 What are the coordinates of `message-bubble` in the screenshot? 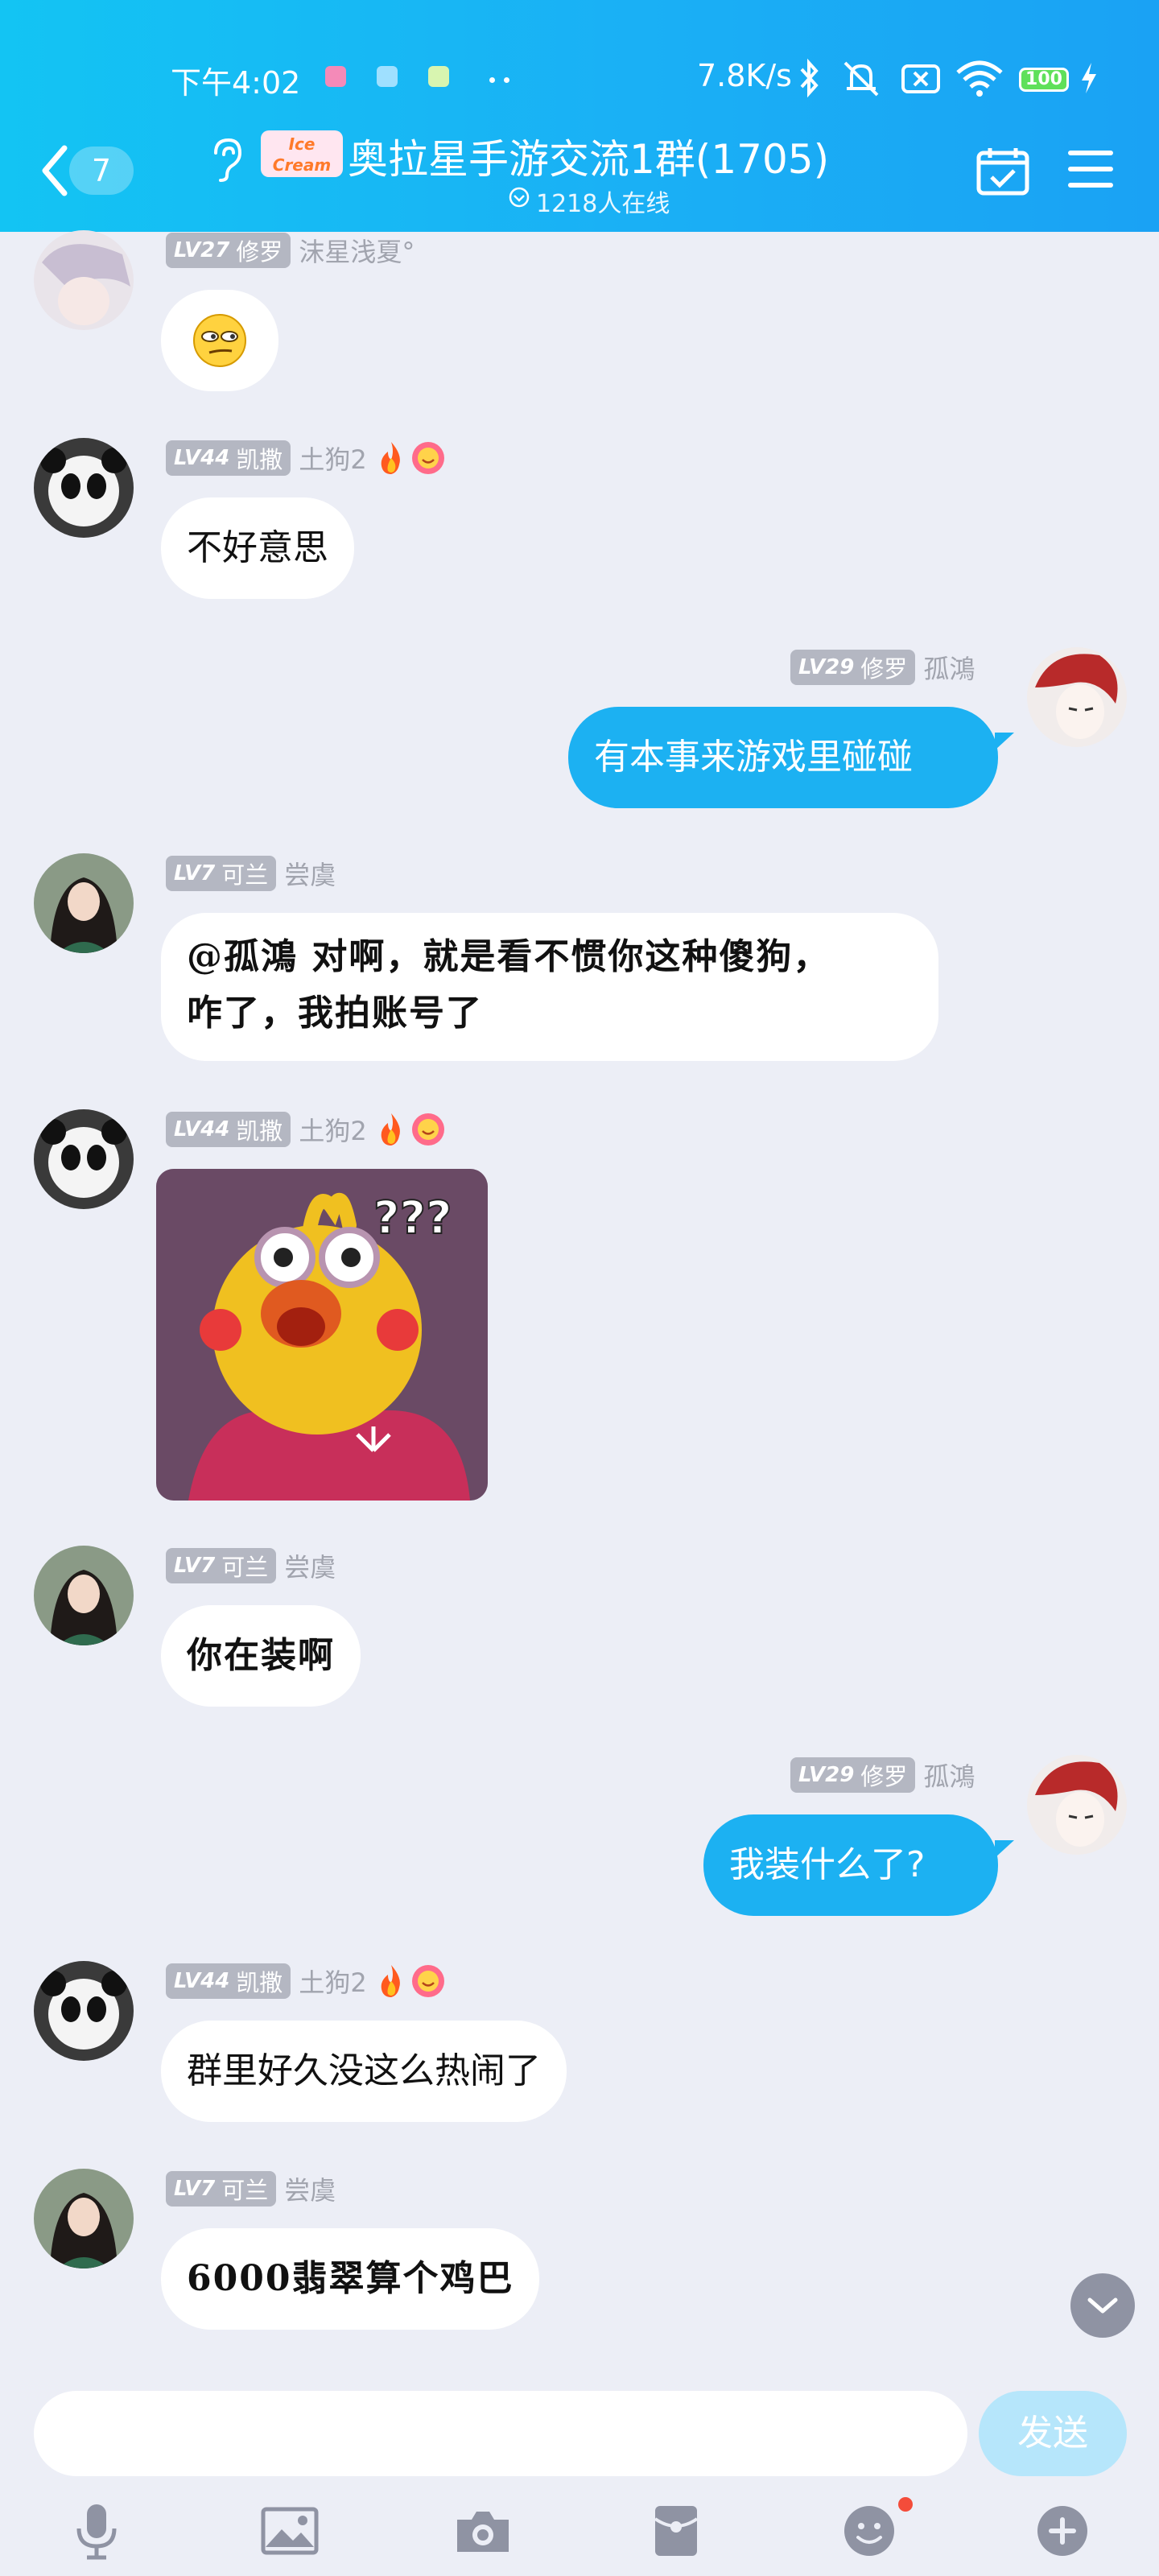 It's located at (220, 340).